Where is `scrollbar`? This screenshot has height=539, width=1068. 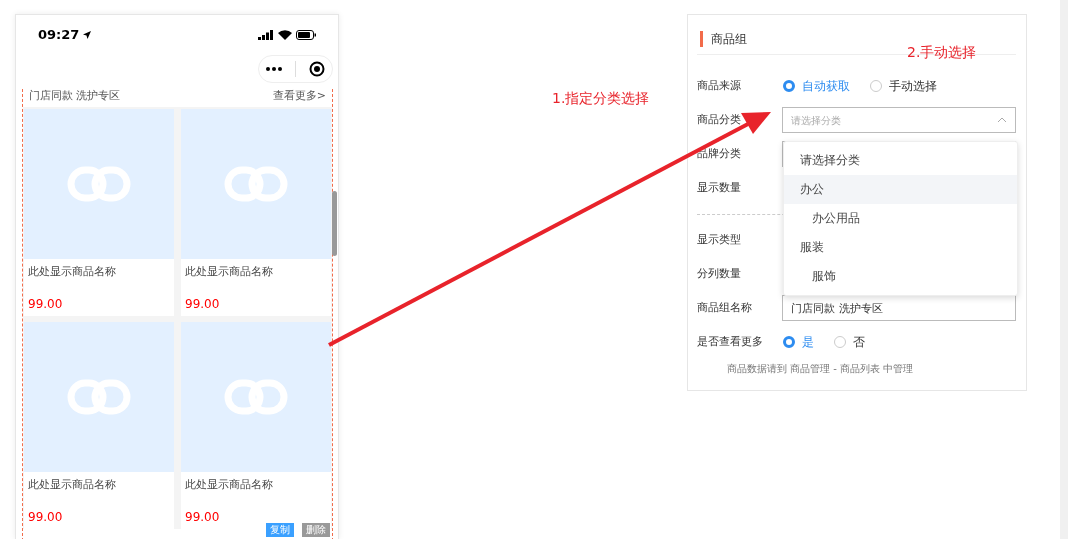
scrollbar is located at coordinates (334, 223).